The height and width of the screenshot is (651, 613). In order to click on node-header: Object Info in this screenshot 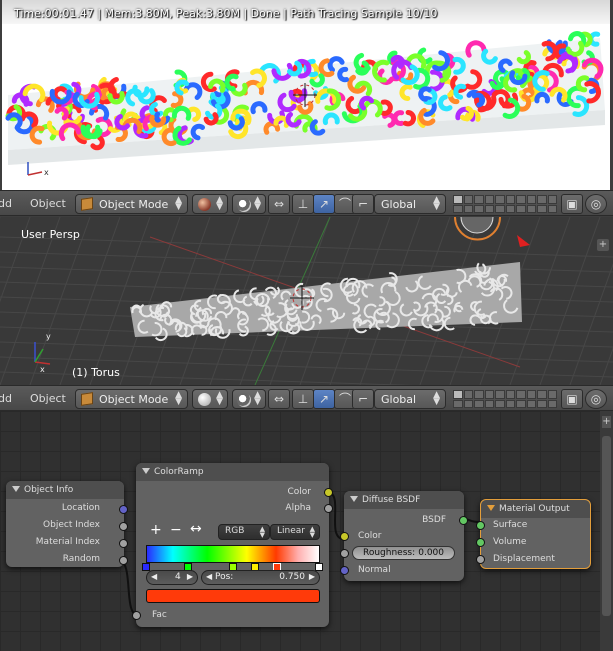, I will do `click(65, 490)`.